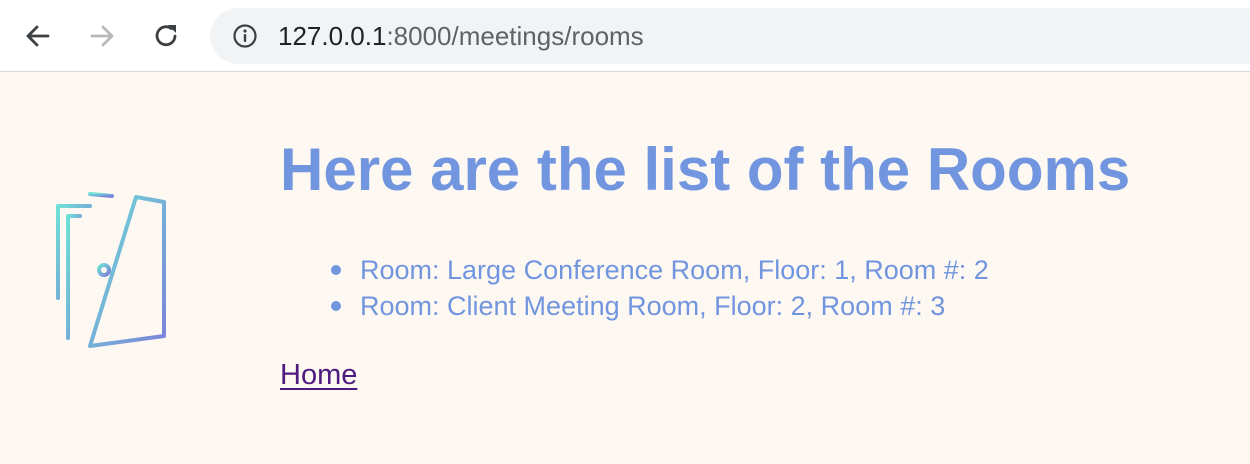 The image size is (1250, 464). I want to click on door-icon, so click(110, 270).